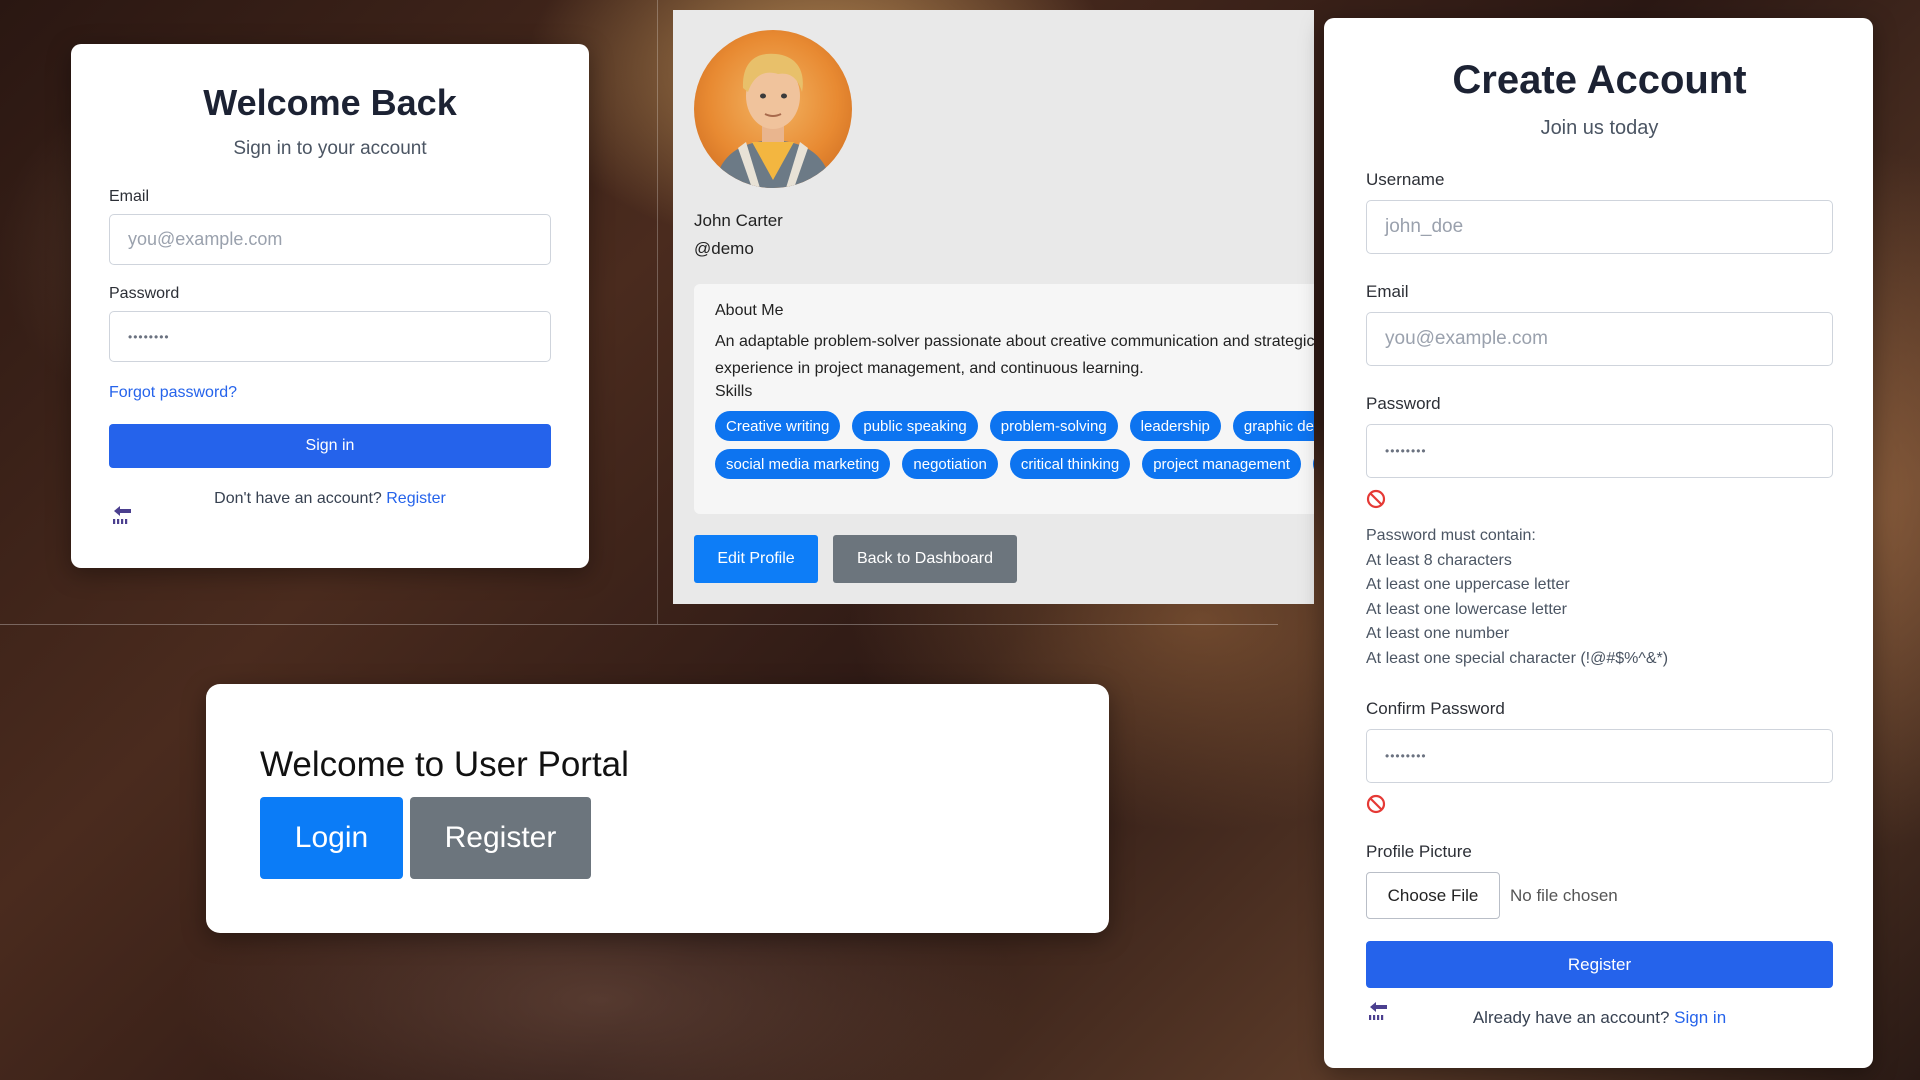 The image size is (1920, 1080). I want to click on file-status: No file chosen, so click(1564, 895).